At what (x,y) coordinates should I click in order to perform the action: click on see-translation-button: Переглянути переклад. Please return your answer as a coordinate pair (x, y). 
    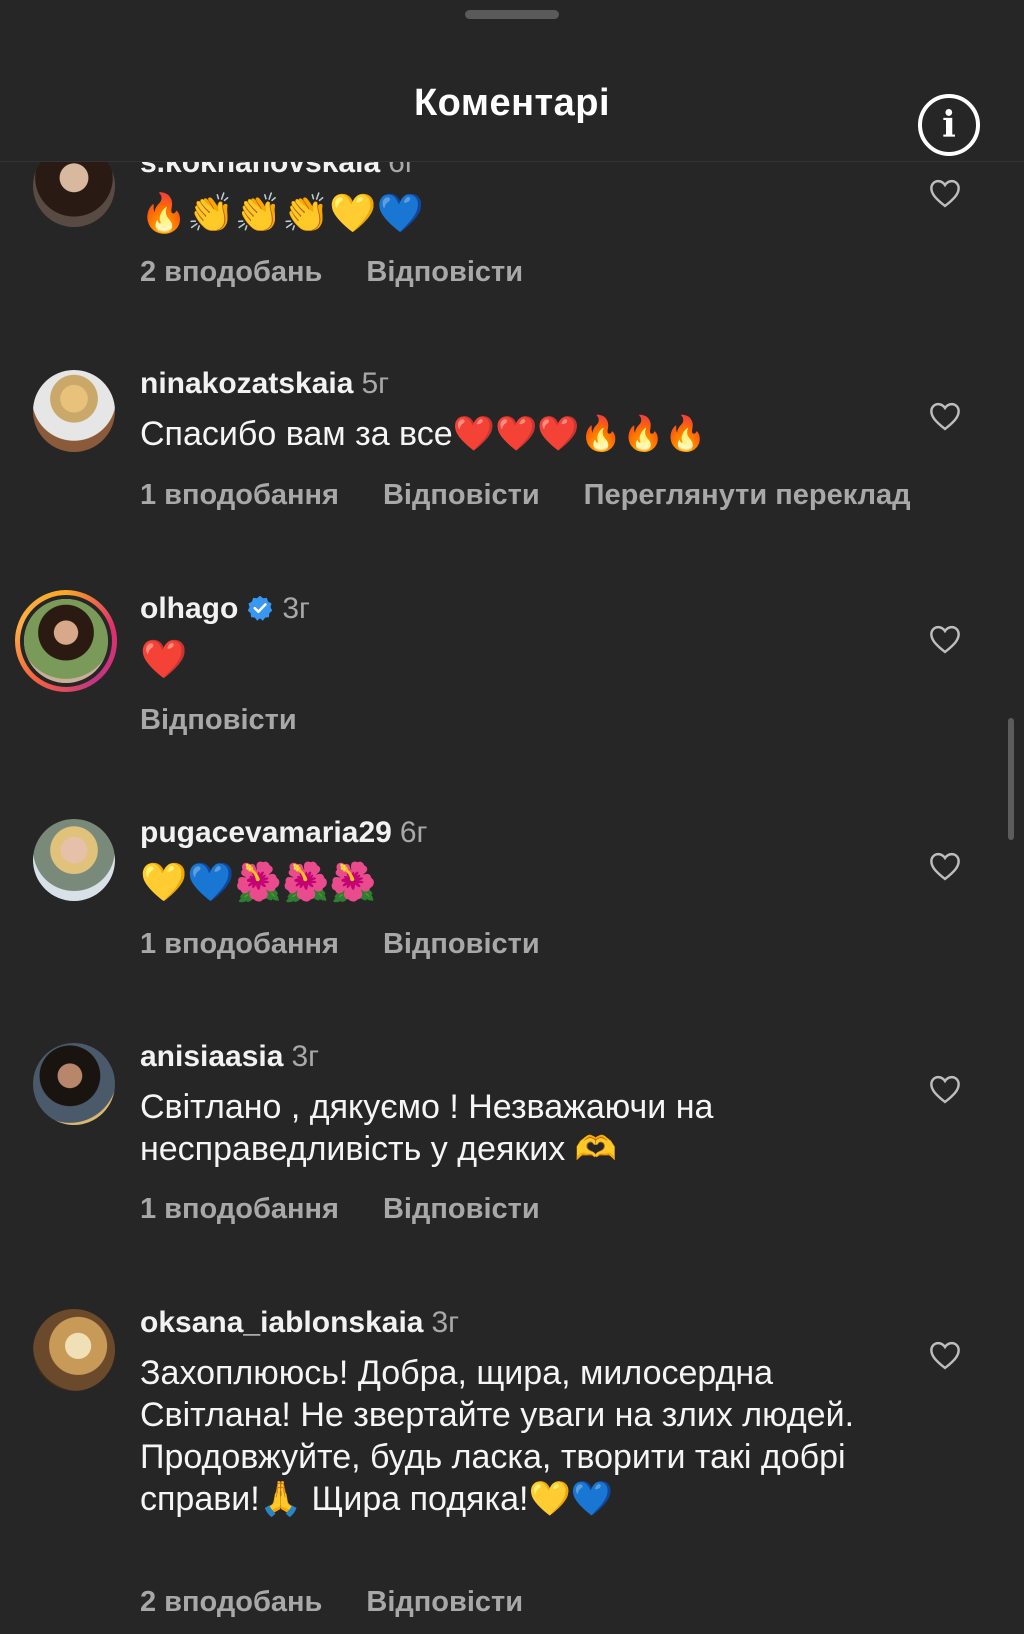
    Looking at the image, I should click on (747, 495).